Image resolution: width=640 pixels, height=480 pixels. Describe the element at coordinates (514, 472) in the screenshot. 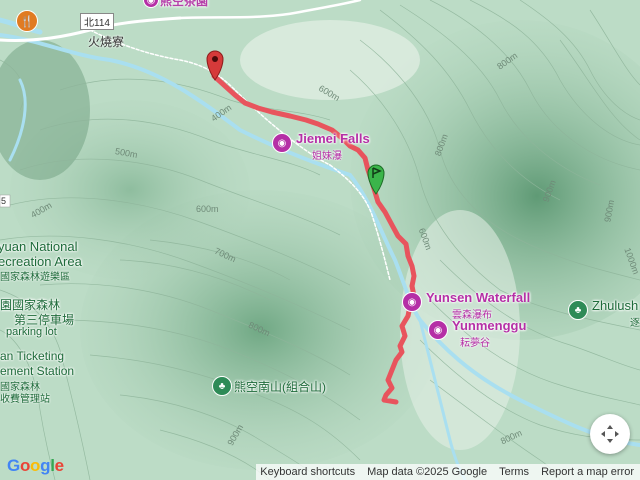

I see `terms-link: Terms` at that location.